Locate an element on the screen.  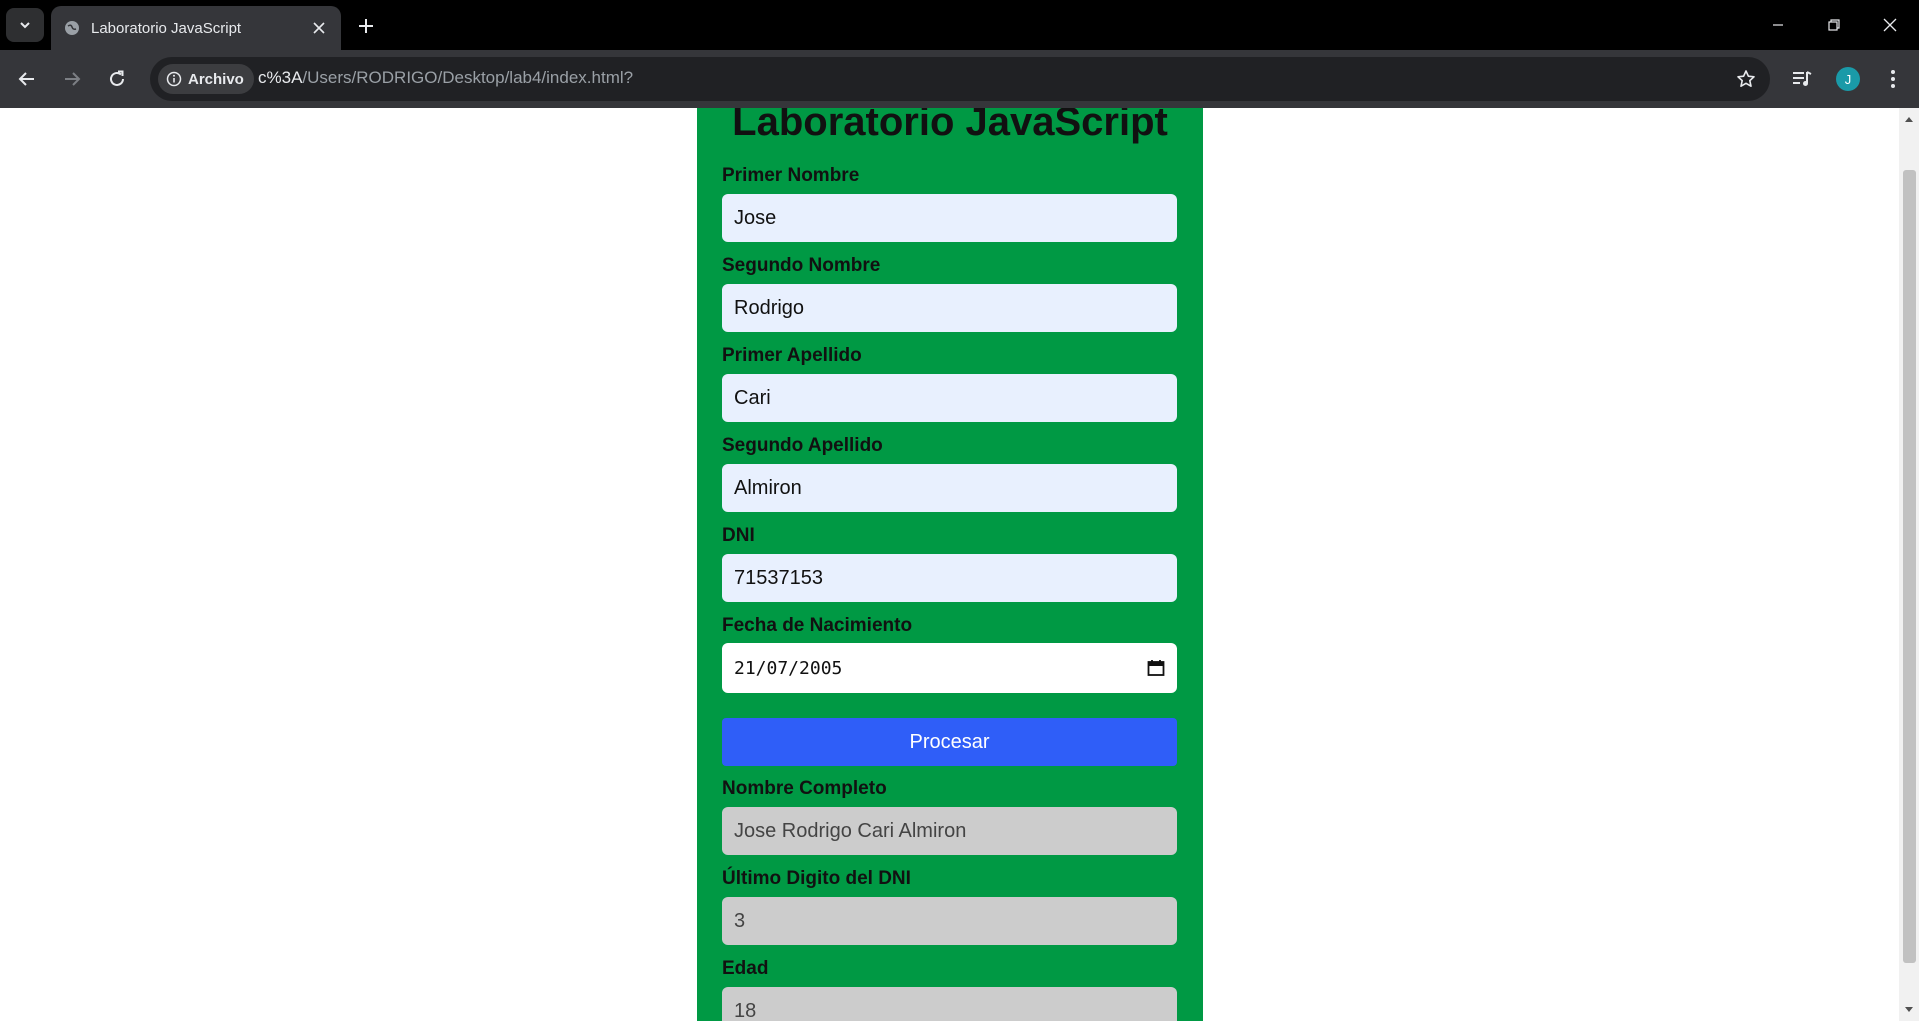
edad-output: 18 is located at coordinates (949, 1004).